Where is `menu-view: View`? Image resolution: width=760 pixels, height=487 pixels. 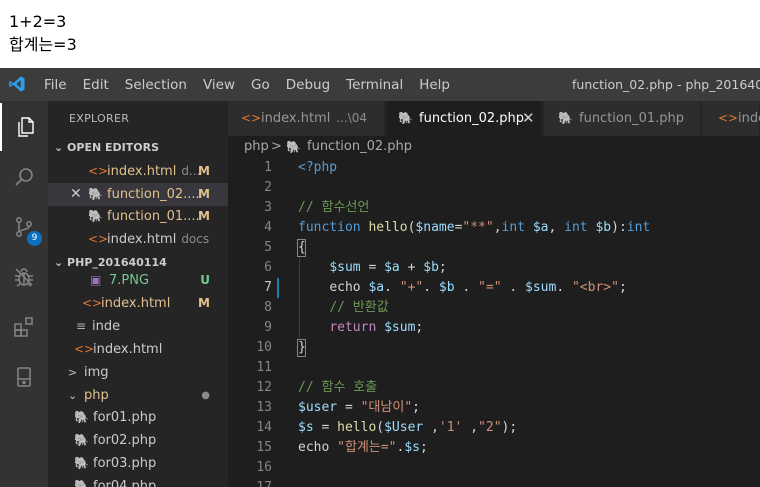
menu-view: View is located at coordinates (219, 85).